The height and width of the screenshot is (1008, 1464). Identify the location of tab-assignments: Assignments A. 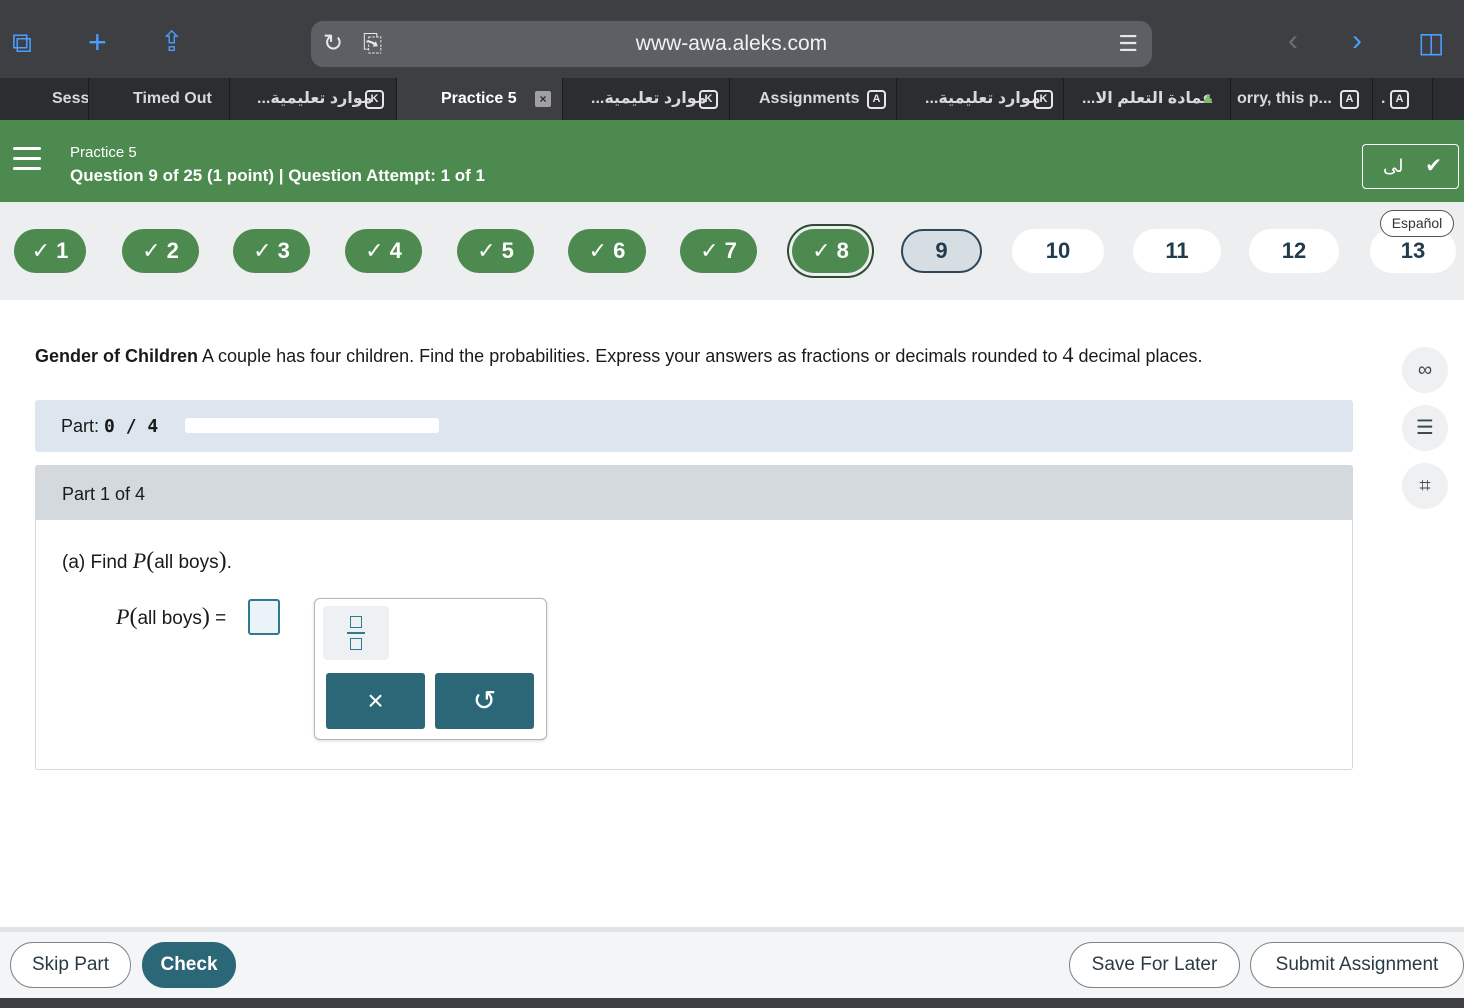
(813, 99).